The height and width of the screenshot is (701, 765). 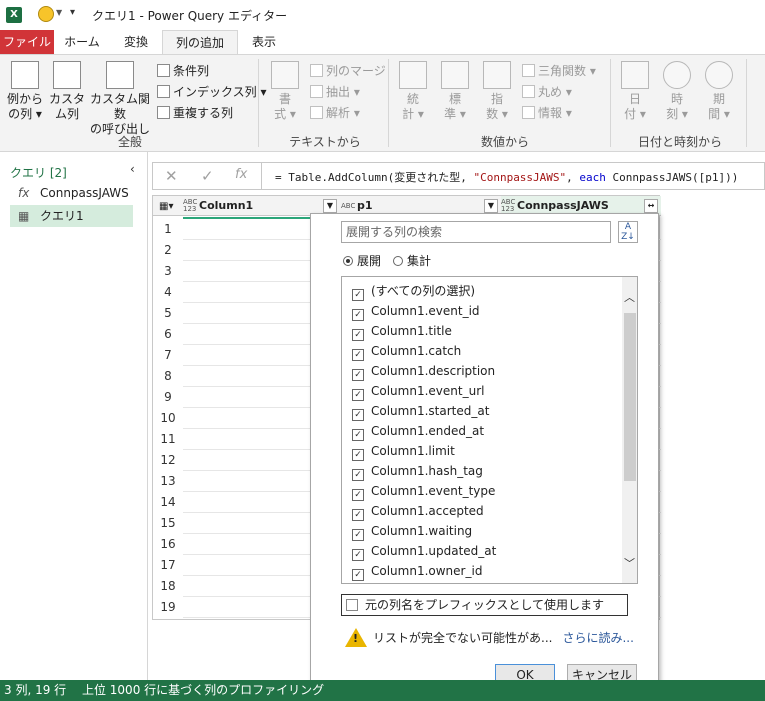 I want to click on format-button: 書 式 ▾, so click(x=285, y=91).